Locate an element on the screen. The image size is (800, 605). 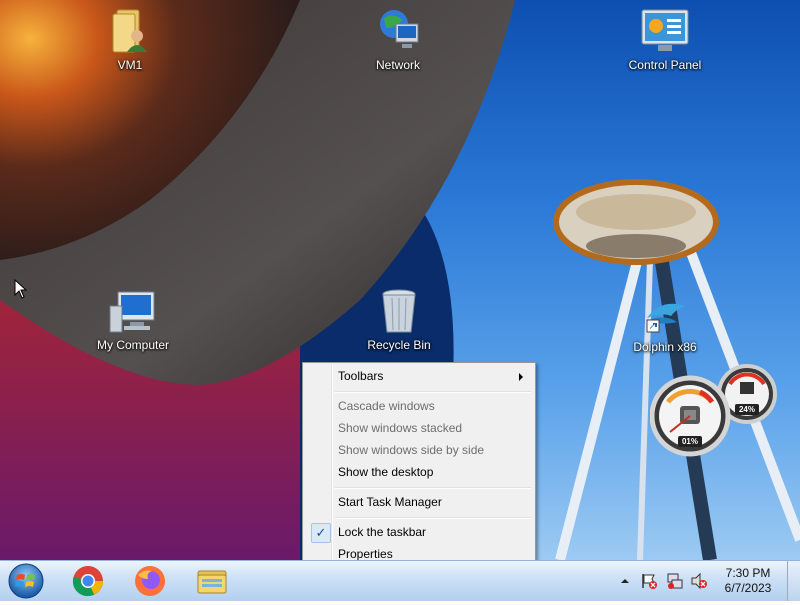
checkmark-icon: ✓ is located at coordinates (321, 533).